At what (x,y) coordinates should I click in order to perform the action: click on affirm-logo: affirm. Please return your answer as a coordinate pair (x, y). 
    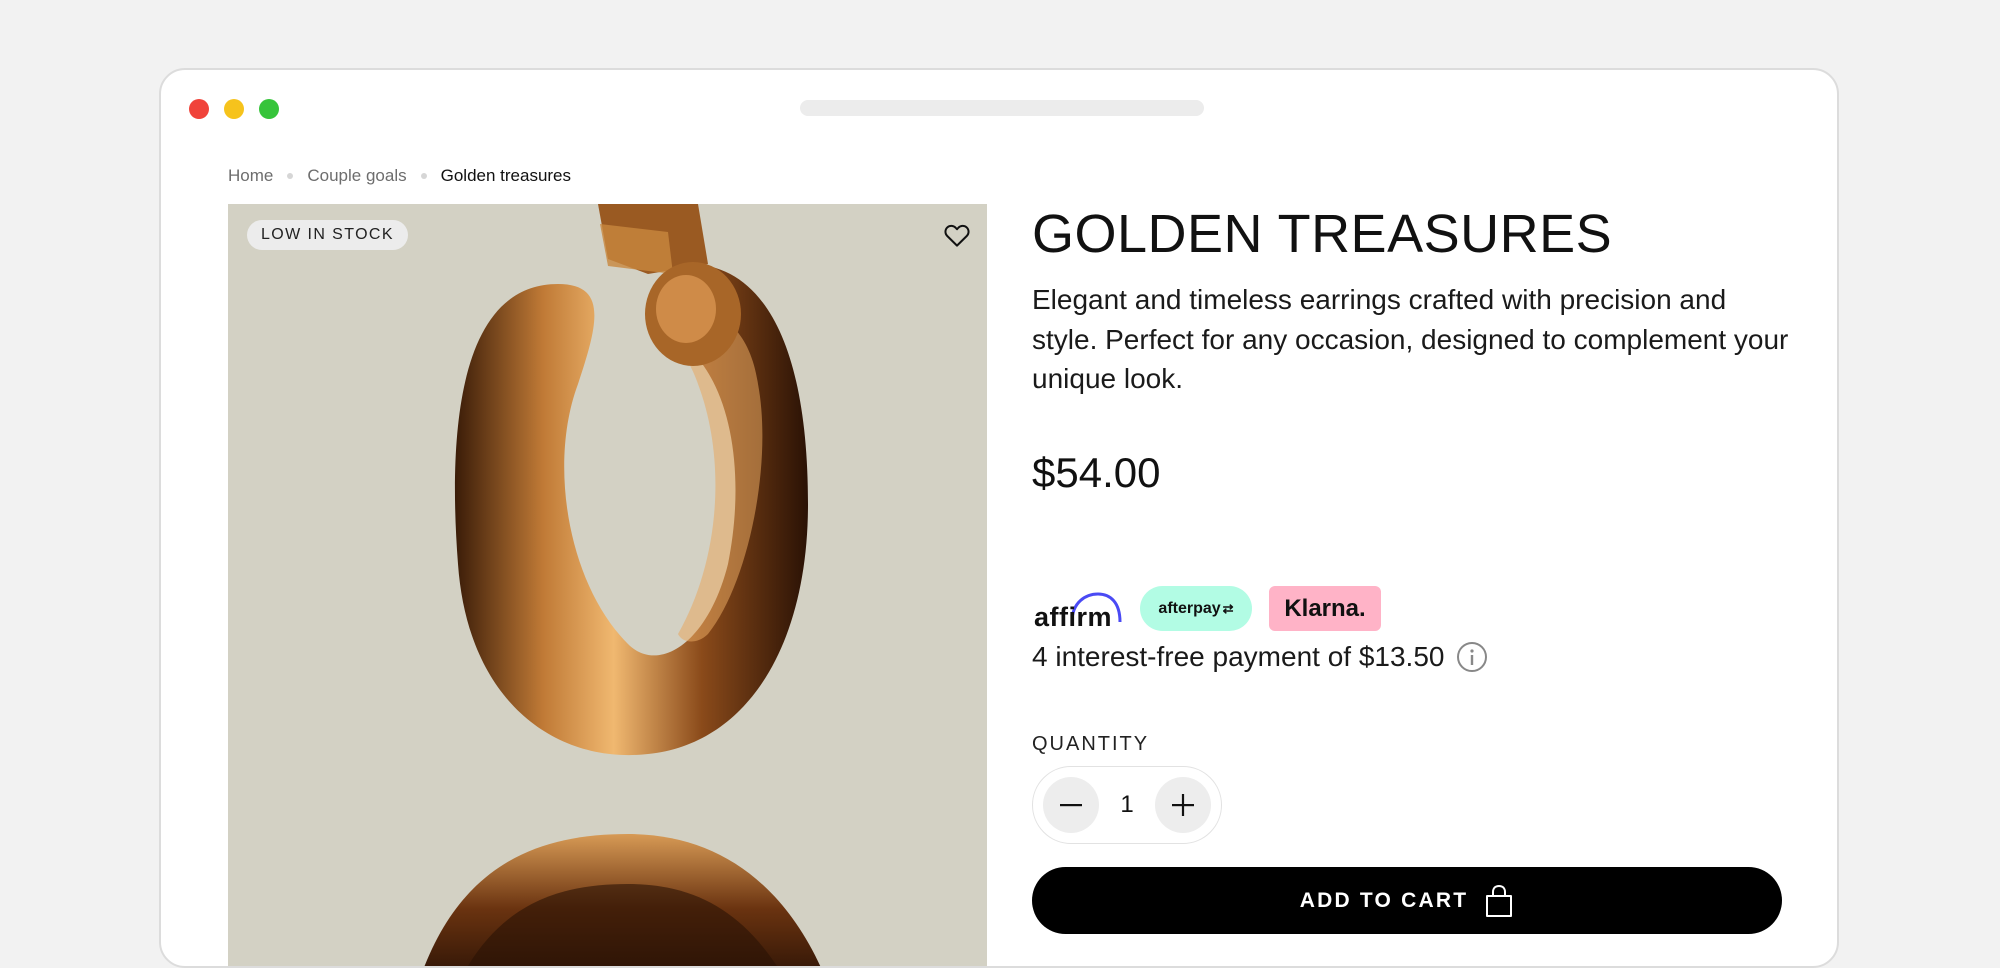
    Looking at the image, I should click on (1077, 610).